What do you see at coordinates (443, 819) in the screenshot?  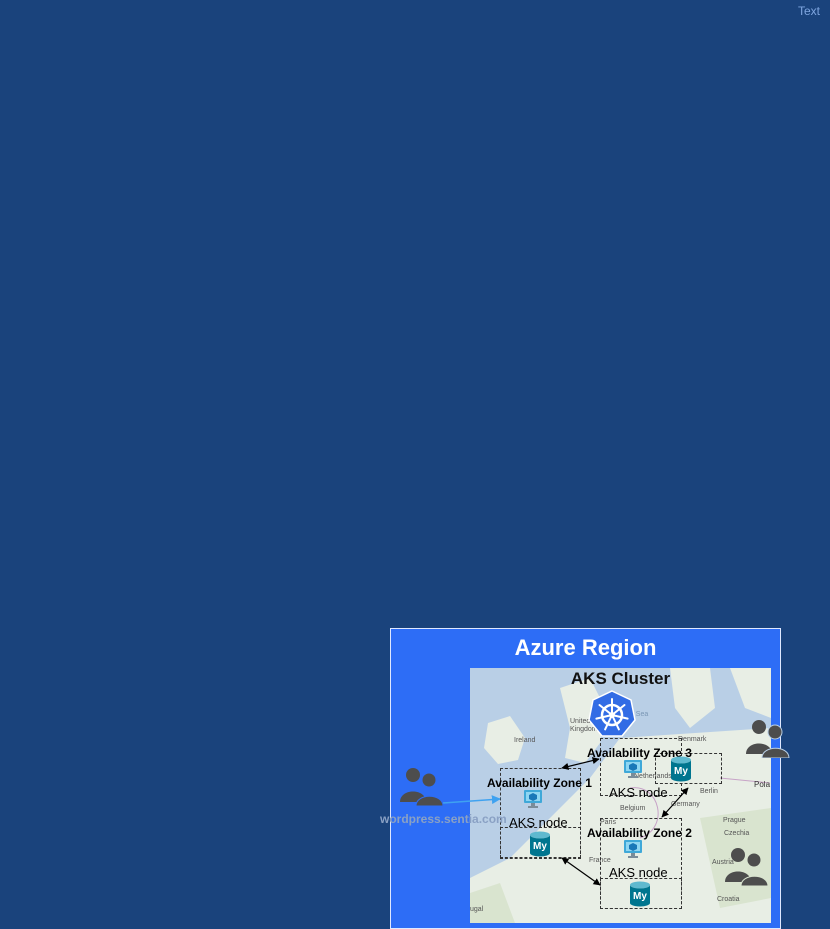 I see `wordpress-url: wordpress.sentia.com` at bounding box center [443, 819].